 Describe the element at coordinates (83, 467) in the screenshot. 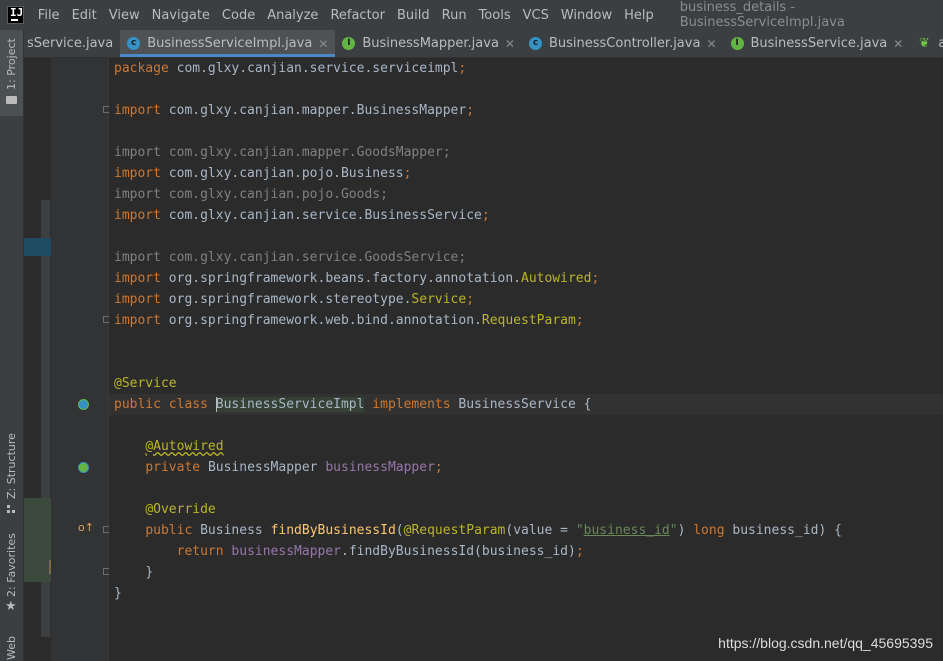

I see `autowired-bean-gutter-icon` at that location.